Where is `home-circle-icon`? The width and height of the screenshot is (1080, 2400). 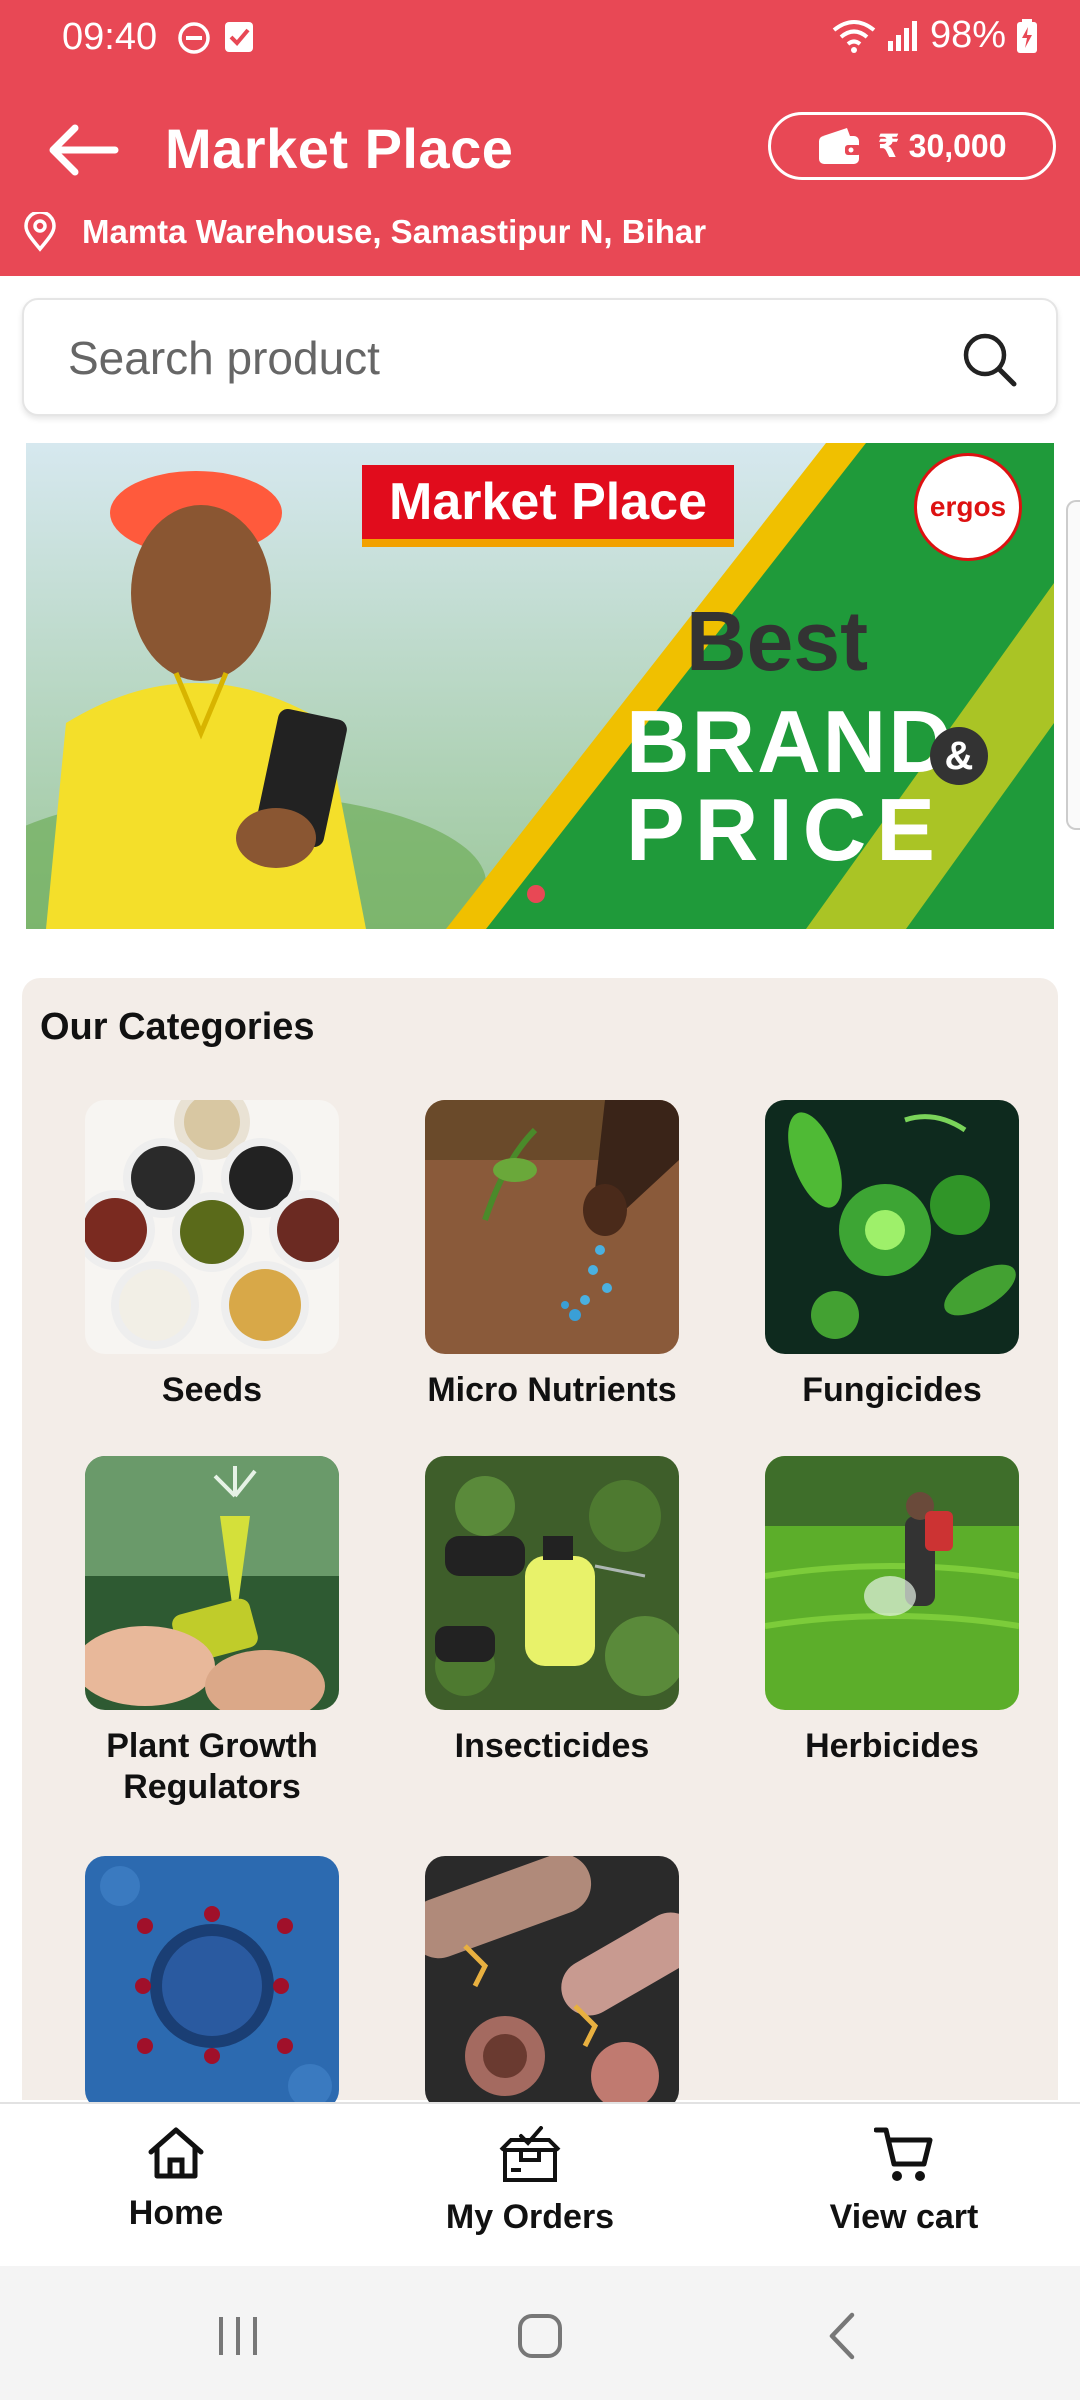
home-circle-icon is located at coordinates (540, 2336).